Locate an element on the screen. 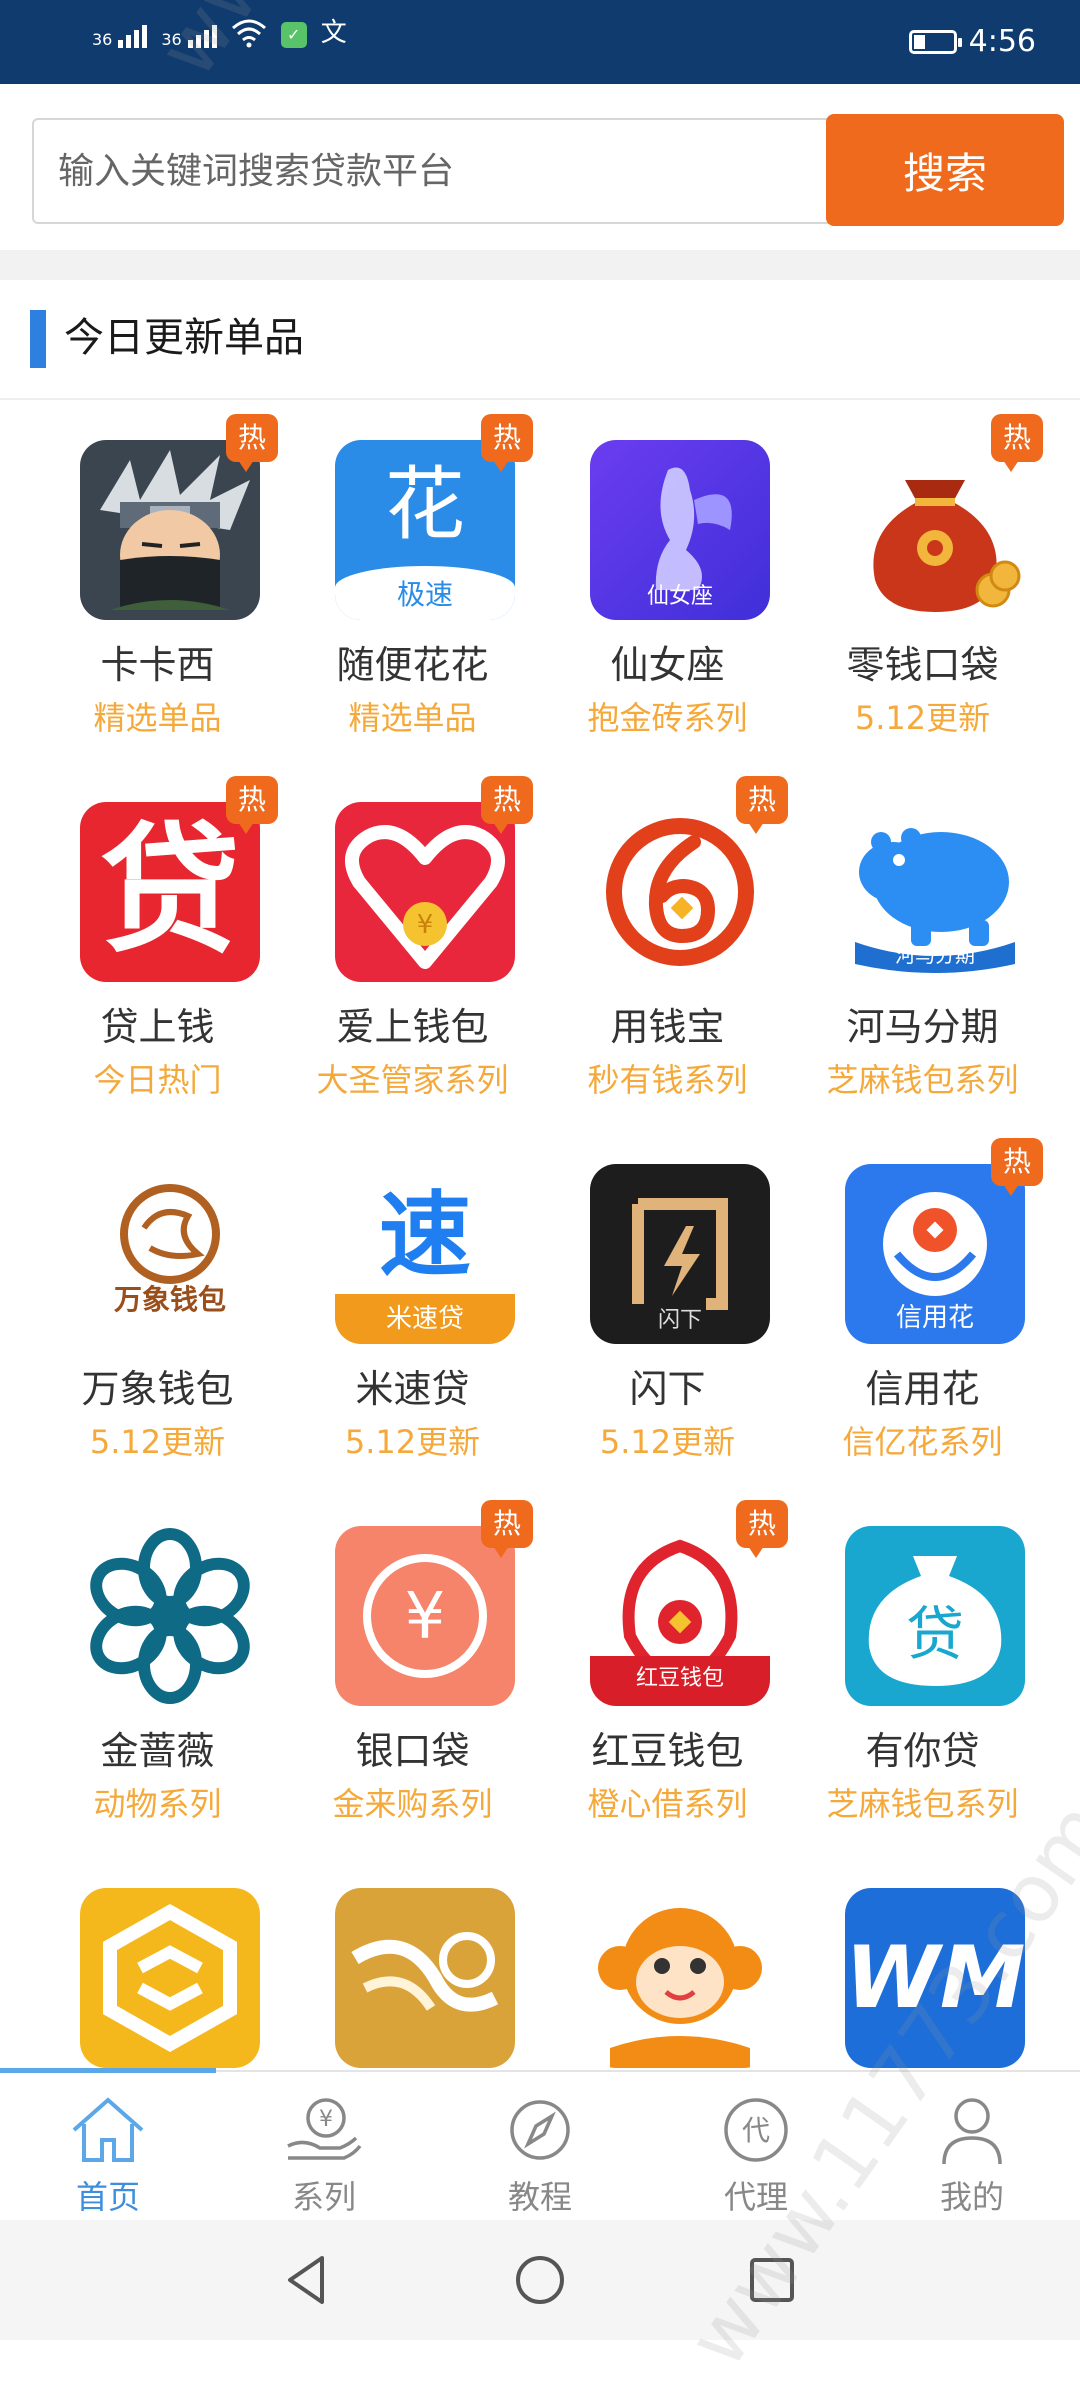  section-header: 今日更新单品 is located at coordinates (540, 340).